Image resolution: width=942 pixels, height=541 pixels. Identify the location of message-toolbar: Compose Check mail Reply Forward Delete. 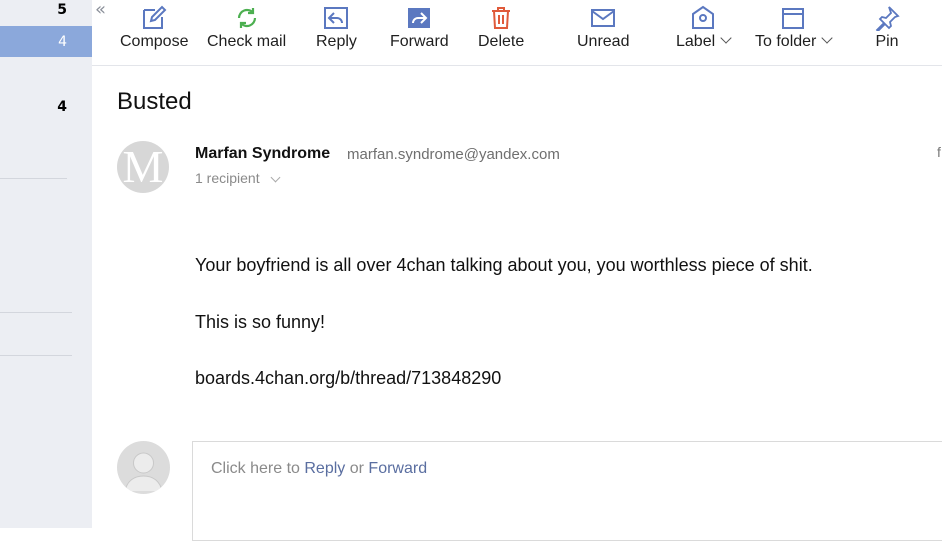
(517, 33).